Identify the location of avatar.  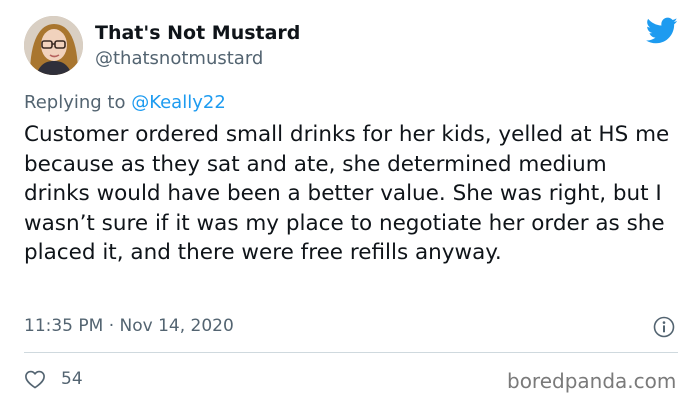
(53, 45).